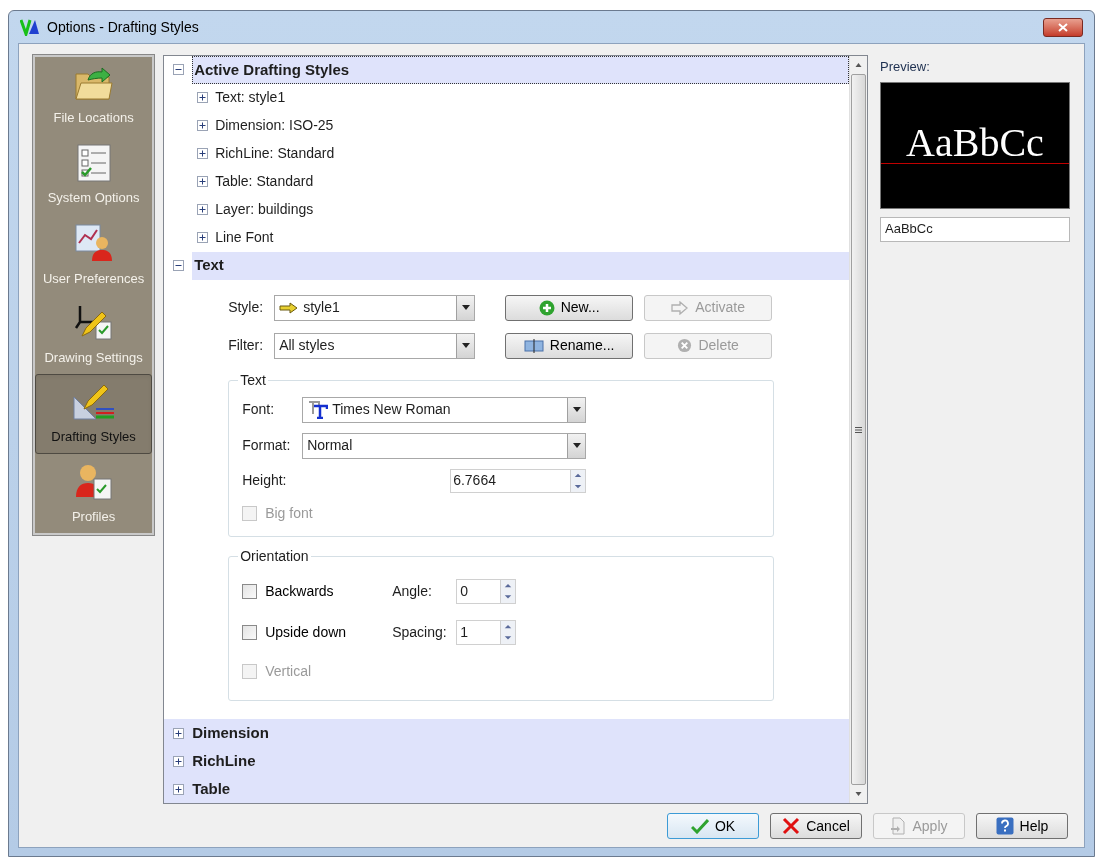 The image size is (1103, 865). I want to click on section-header: Table, so click(211, 789).